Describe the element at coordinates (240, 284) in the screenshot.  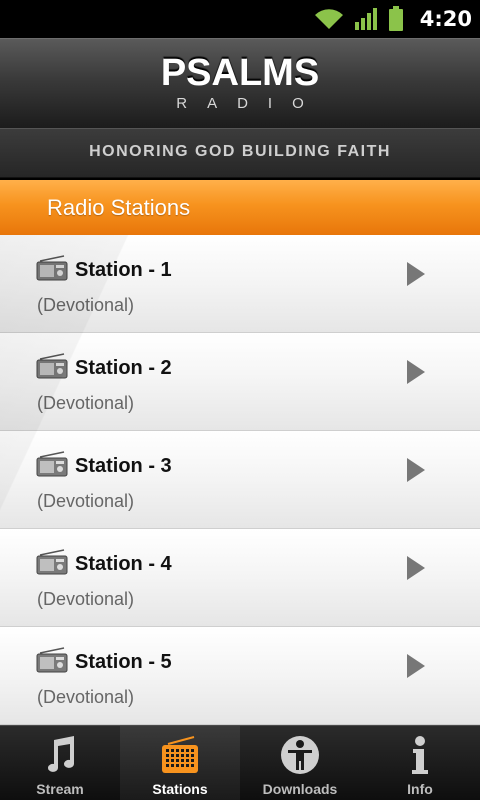
I see `station-row: Station - 1 (Devotional)` at that location.